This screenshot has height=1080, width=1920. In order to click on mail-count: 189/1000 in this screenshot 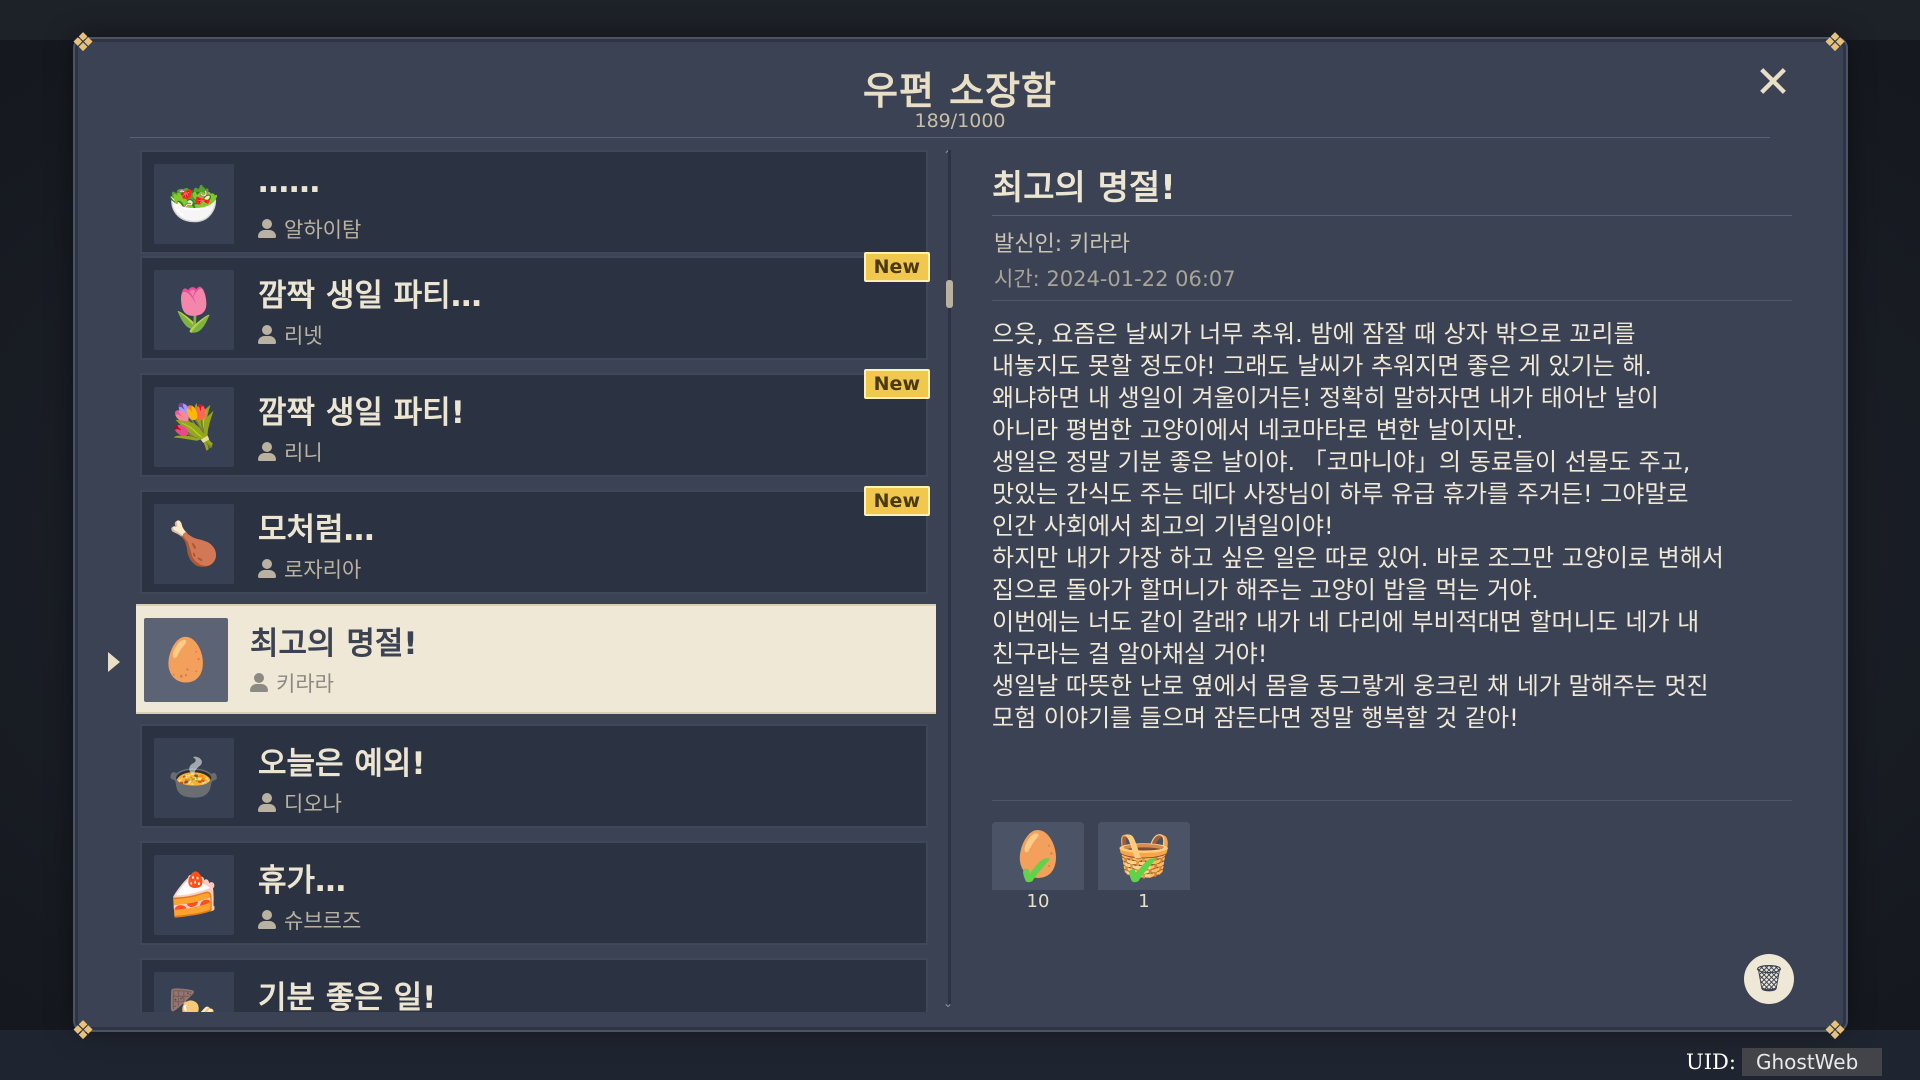, I will do `click(960, 121)`.